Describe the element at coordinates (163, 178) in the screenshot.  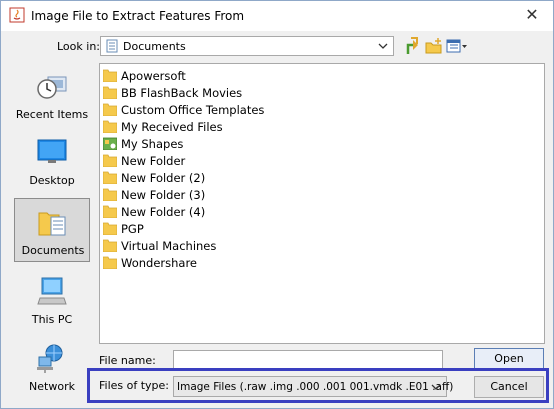
I see `file-name: New Folder (2)` at that location.